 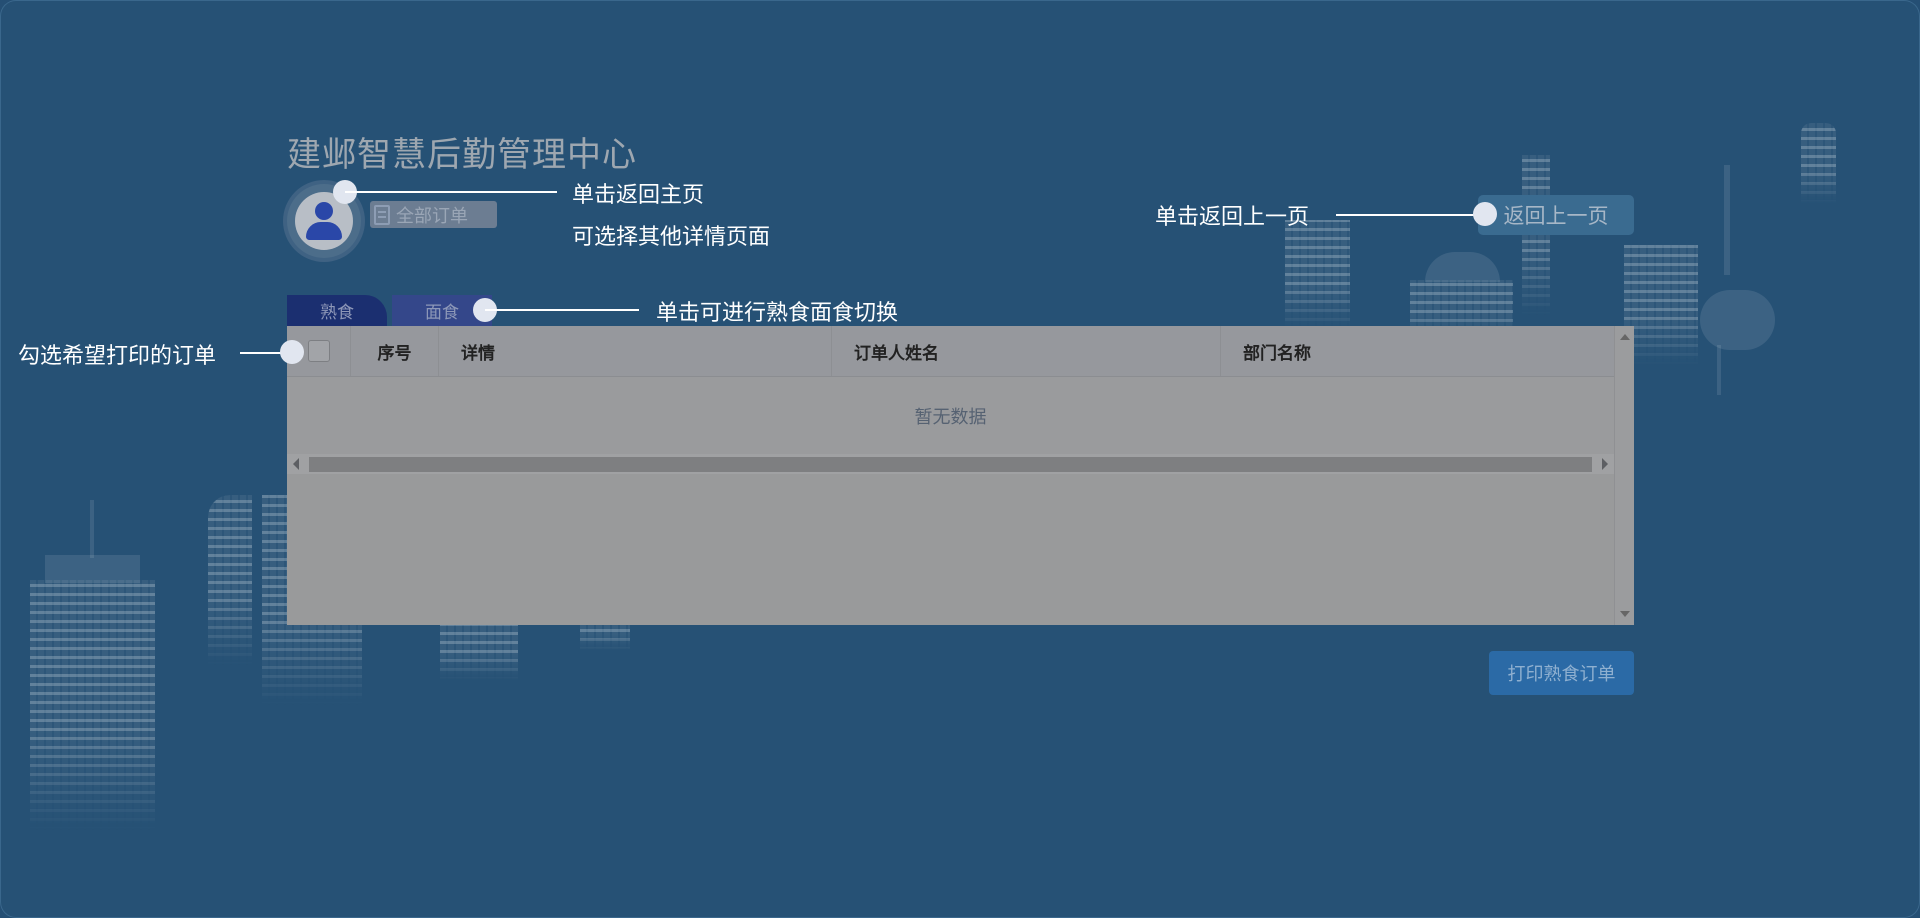 I want to click on column-header-details: 详情, so click(x=635, y=351).